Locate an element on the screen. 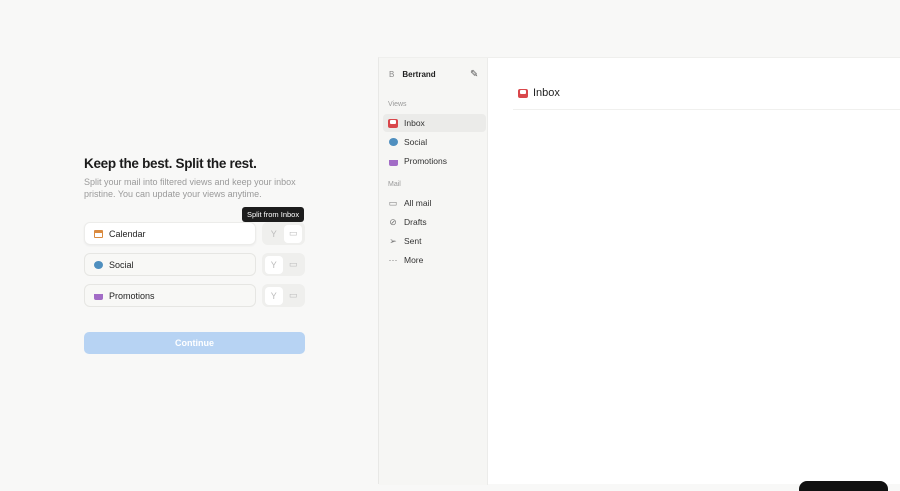 The width and height of the screenshot is (900, 491). sidebar-item-label: Sent is located at coordinates (413, 241).